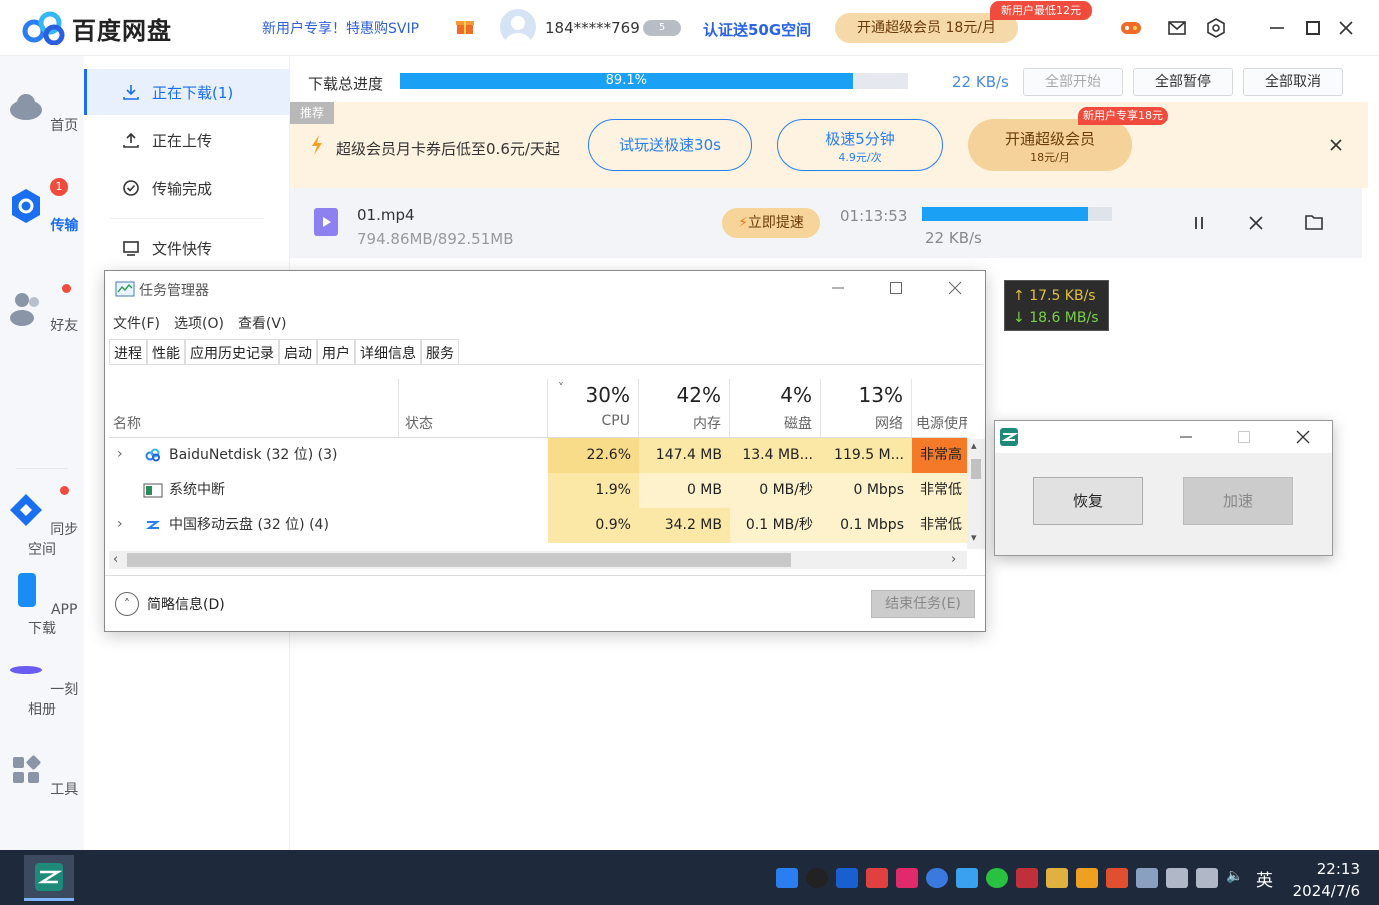  I want to click on user-name: 184*****769, so click(592, 28).